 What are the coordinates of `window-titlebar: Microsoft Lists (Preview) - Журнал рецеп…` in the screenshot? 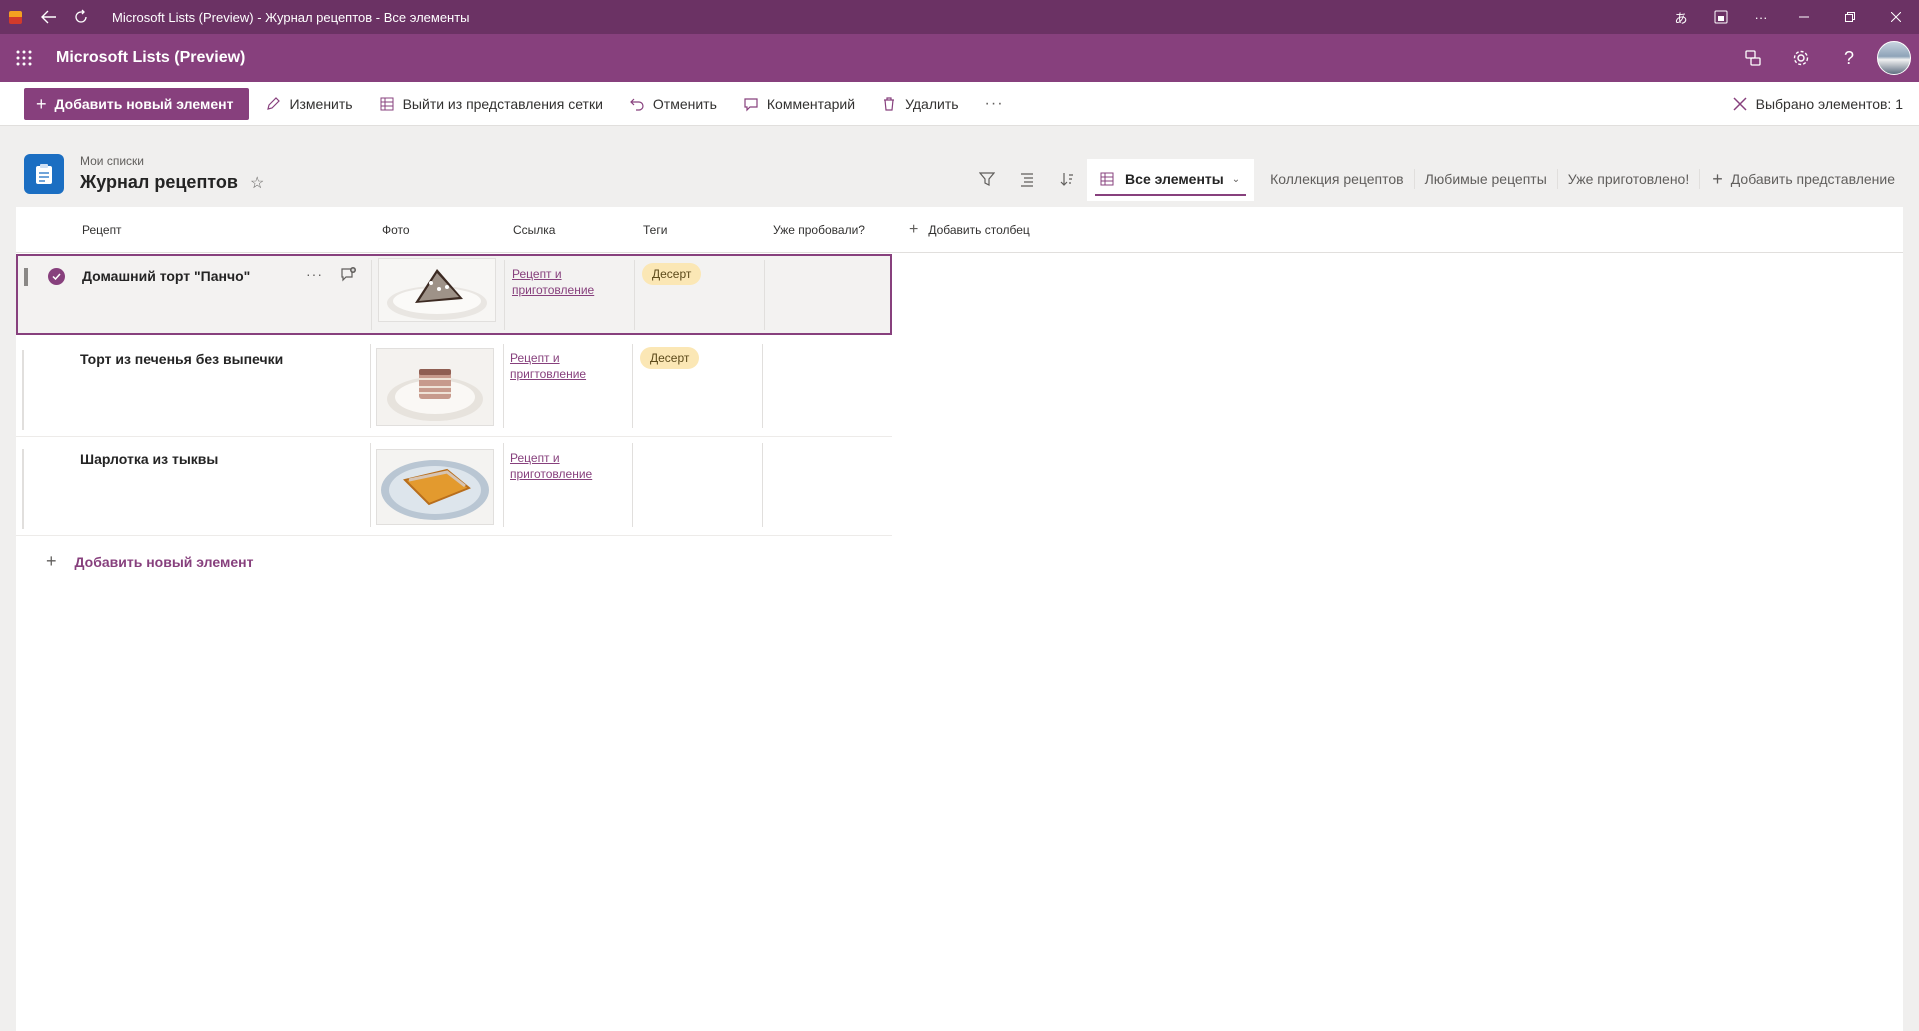 It's located at (959, 17).